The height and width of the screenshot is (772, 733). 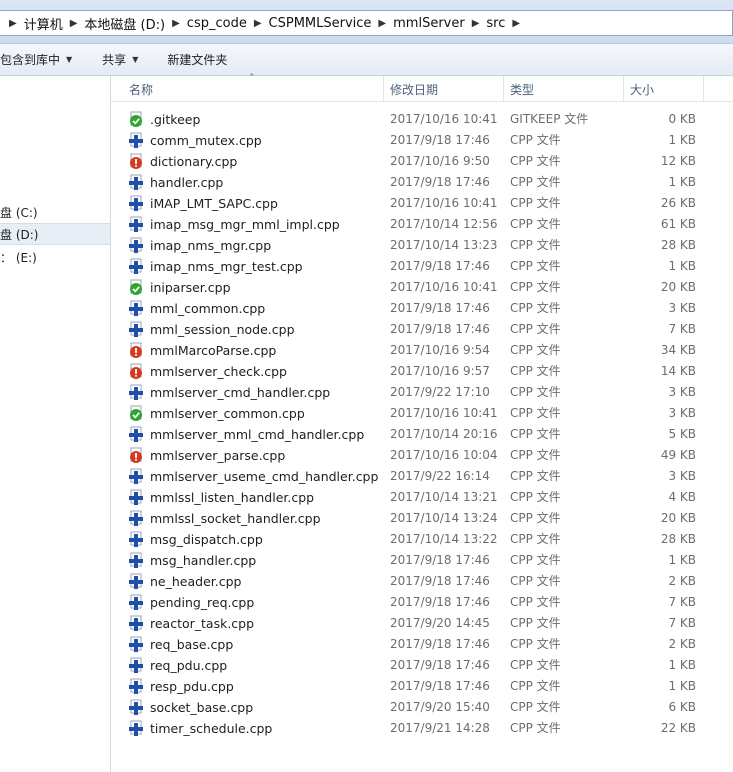 I want to click on file-row: ne_header.cpp 2017/9/18 17:46 CPP 文件 2 KB, so click(x=422, y=581).